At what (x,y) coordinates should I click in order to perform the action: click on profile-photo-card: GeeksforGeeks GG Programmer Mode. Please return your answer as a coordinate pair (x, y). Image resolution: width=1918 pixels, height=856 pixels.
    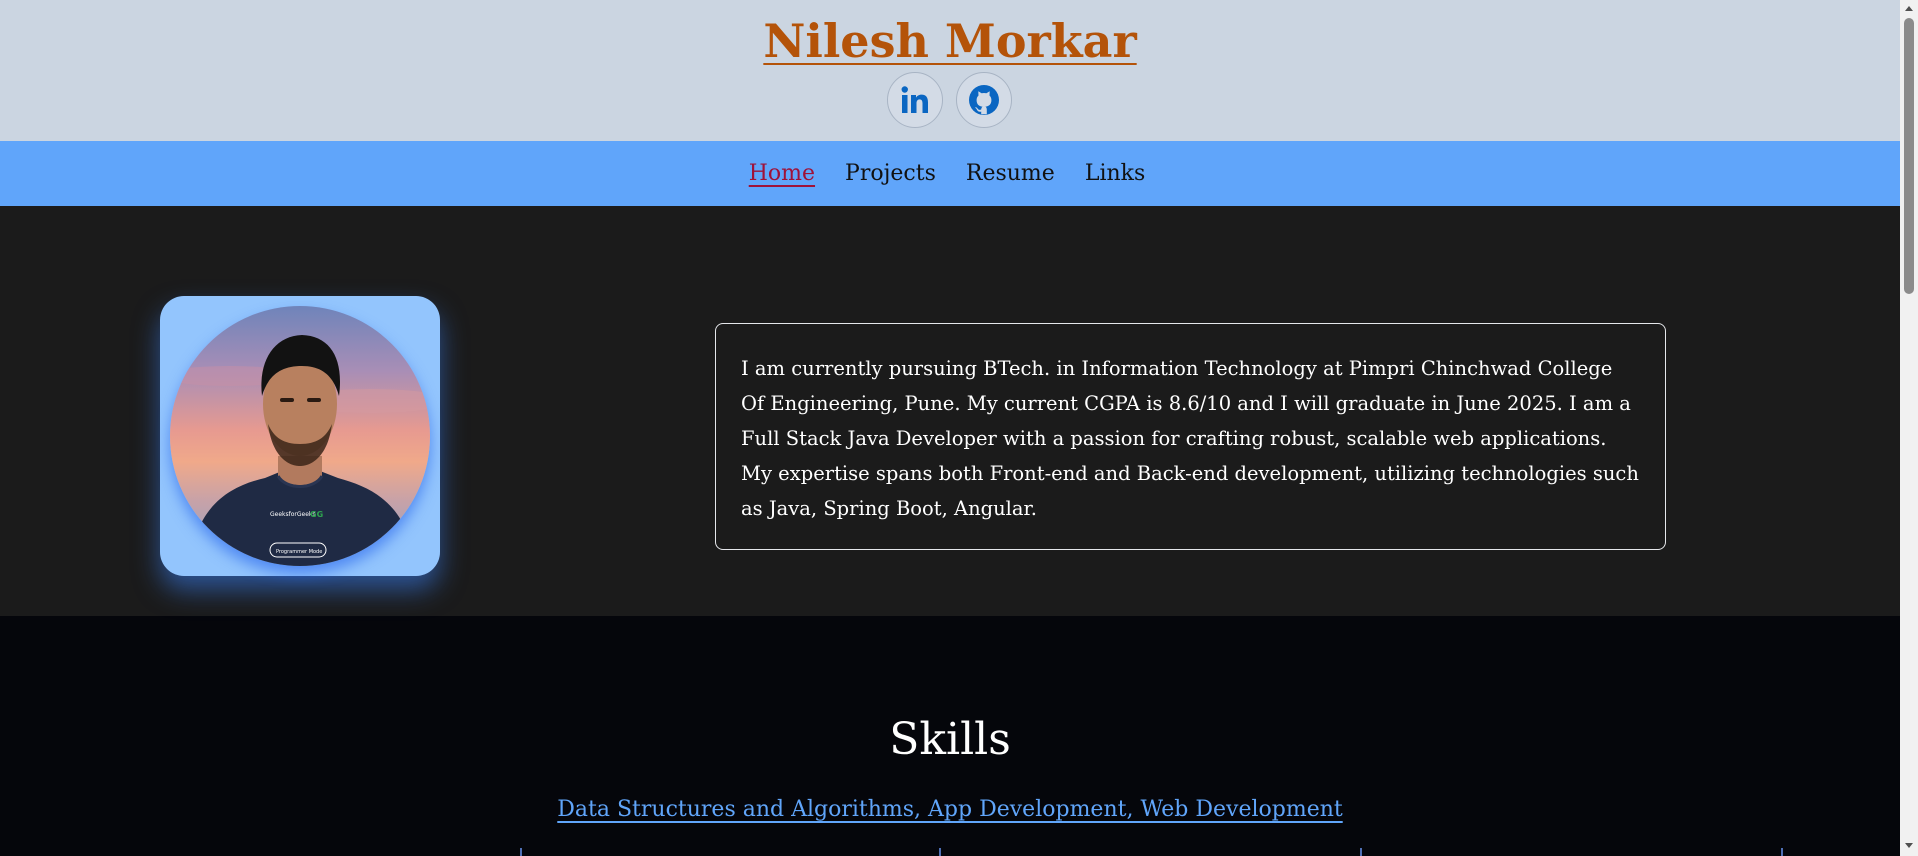
    Looking at the image, I should click on (300, 436).